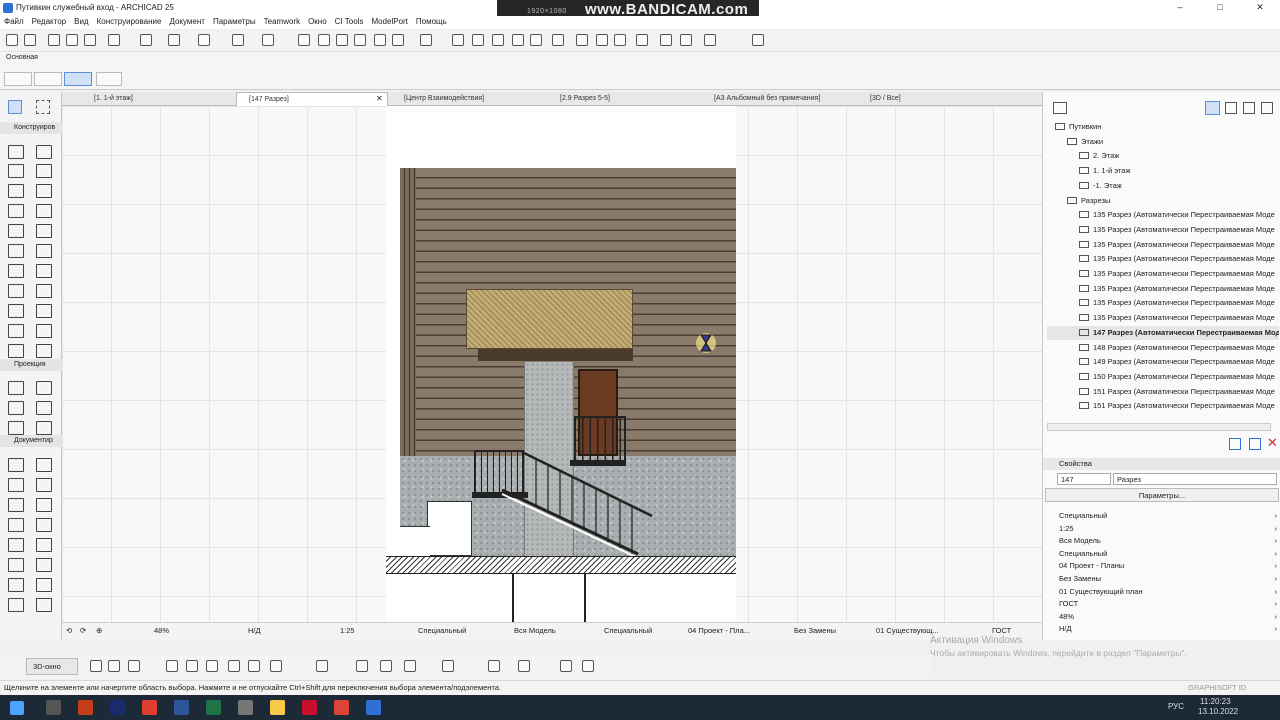  Describe the element at coordinates (1162, 566) in the screenshot. I see `property-row: 04 Проект - Планы ›` at that location.